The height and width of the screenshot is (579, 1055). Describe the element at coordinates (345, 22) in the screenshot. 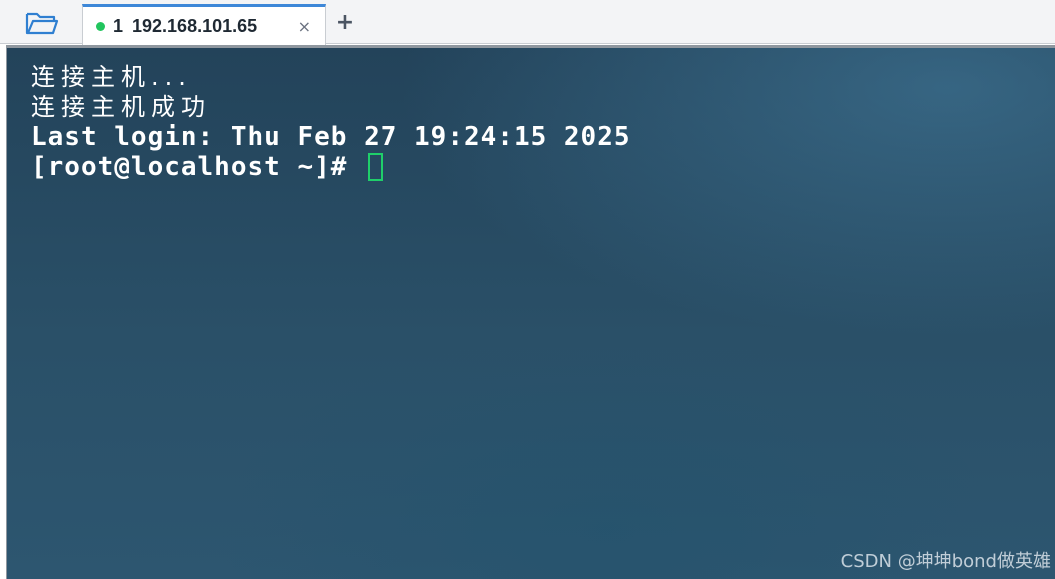

I see `add-tab-button: +` at that location.